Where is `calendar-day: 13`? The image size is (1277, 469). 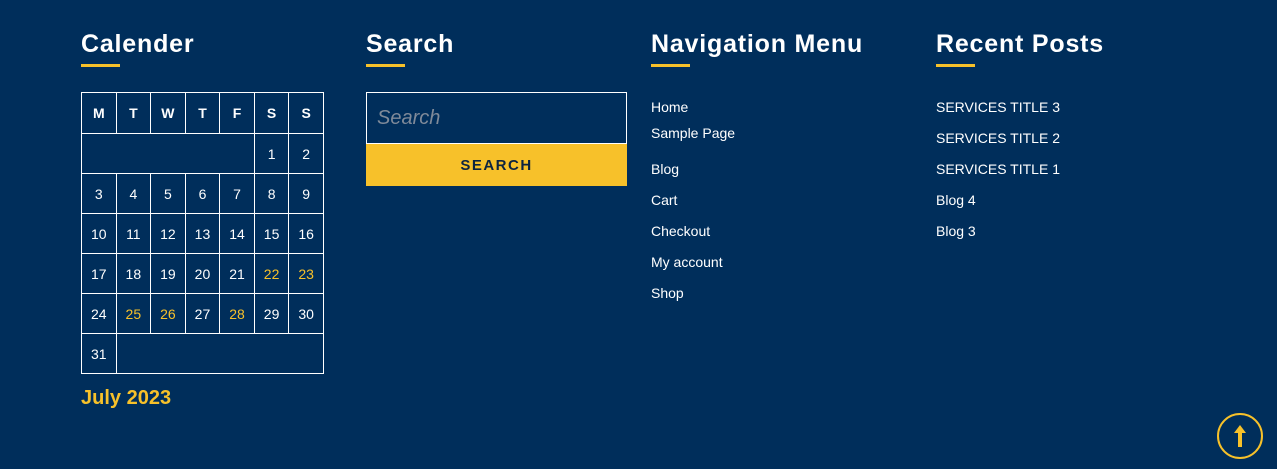
calendar-day: 13 is located at coordinates (202, 233).